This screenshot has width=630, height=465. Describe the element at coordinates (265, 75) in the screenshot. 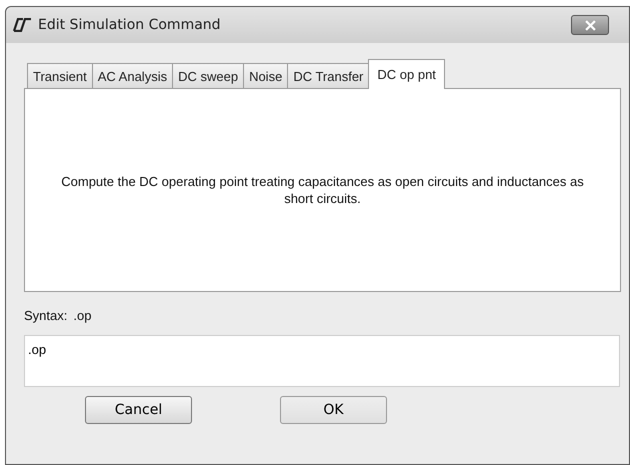

I see `tab: Noise` at that location.